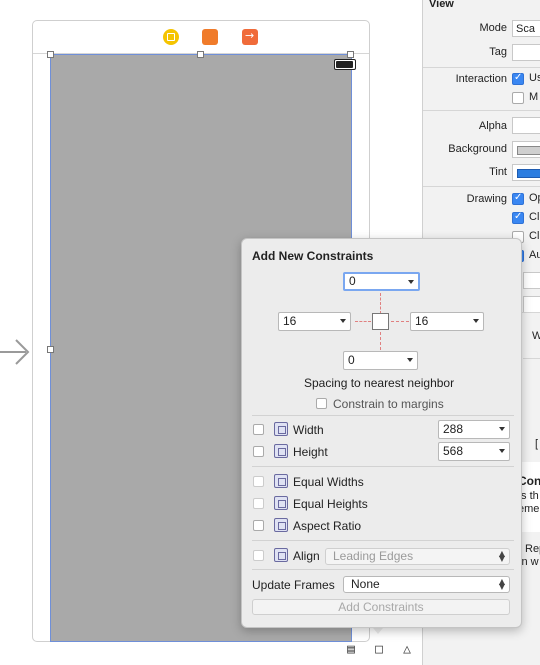 This screenshot has width=540, height=665. What do you see at coordinates (345, 64) in the screenshot?
I see `battery-icon` at bounding box center [345, 64].